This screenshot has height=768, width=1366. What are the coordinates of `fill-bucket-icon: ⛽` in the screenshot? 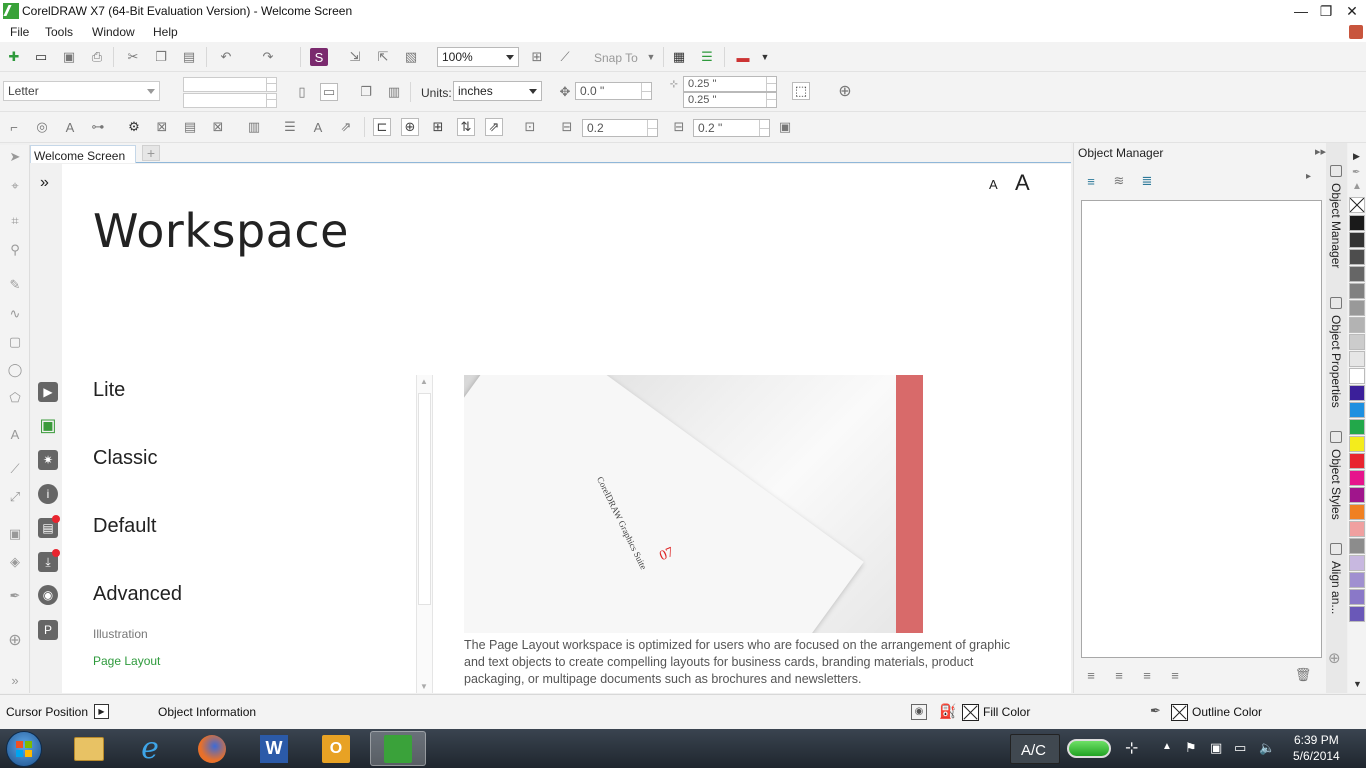 It's located at (947, 711).